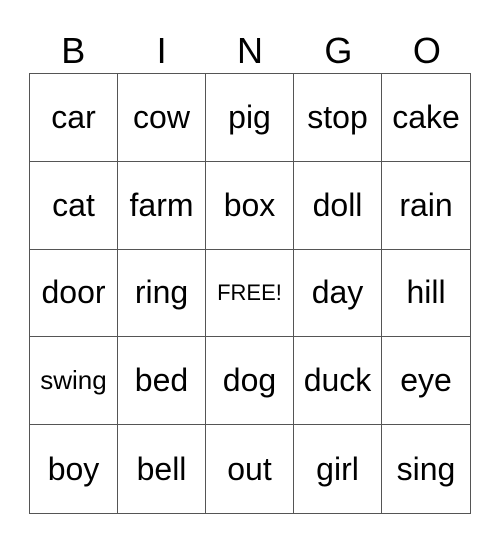 The image size is (500, 544). I want to click on bingo-cell: cow, so click(162, 118).